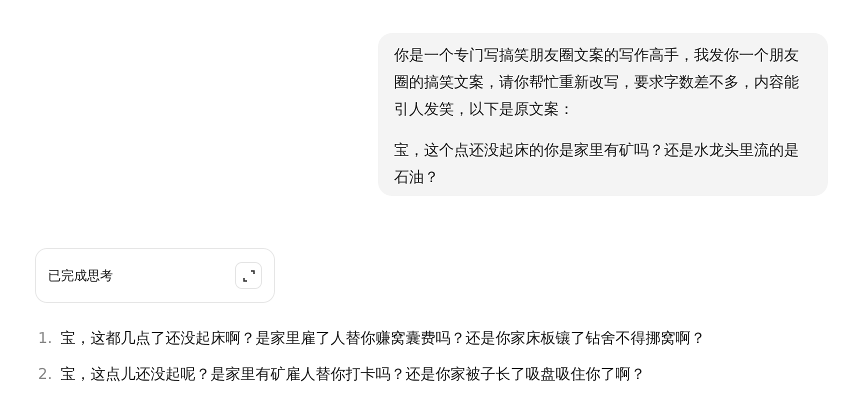  I want to click on expand-icon, so click(248, 276).